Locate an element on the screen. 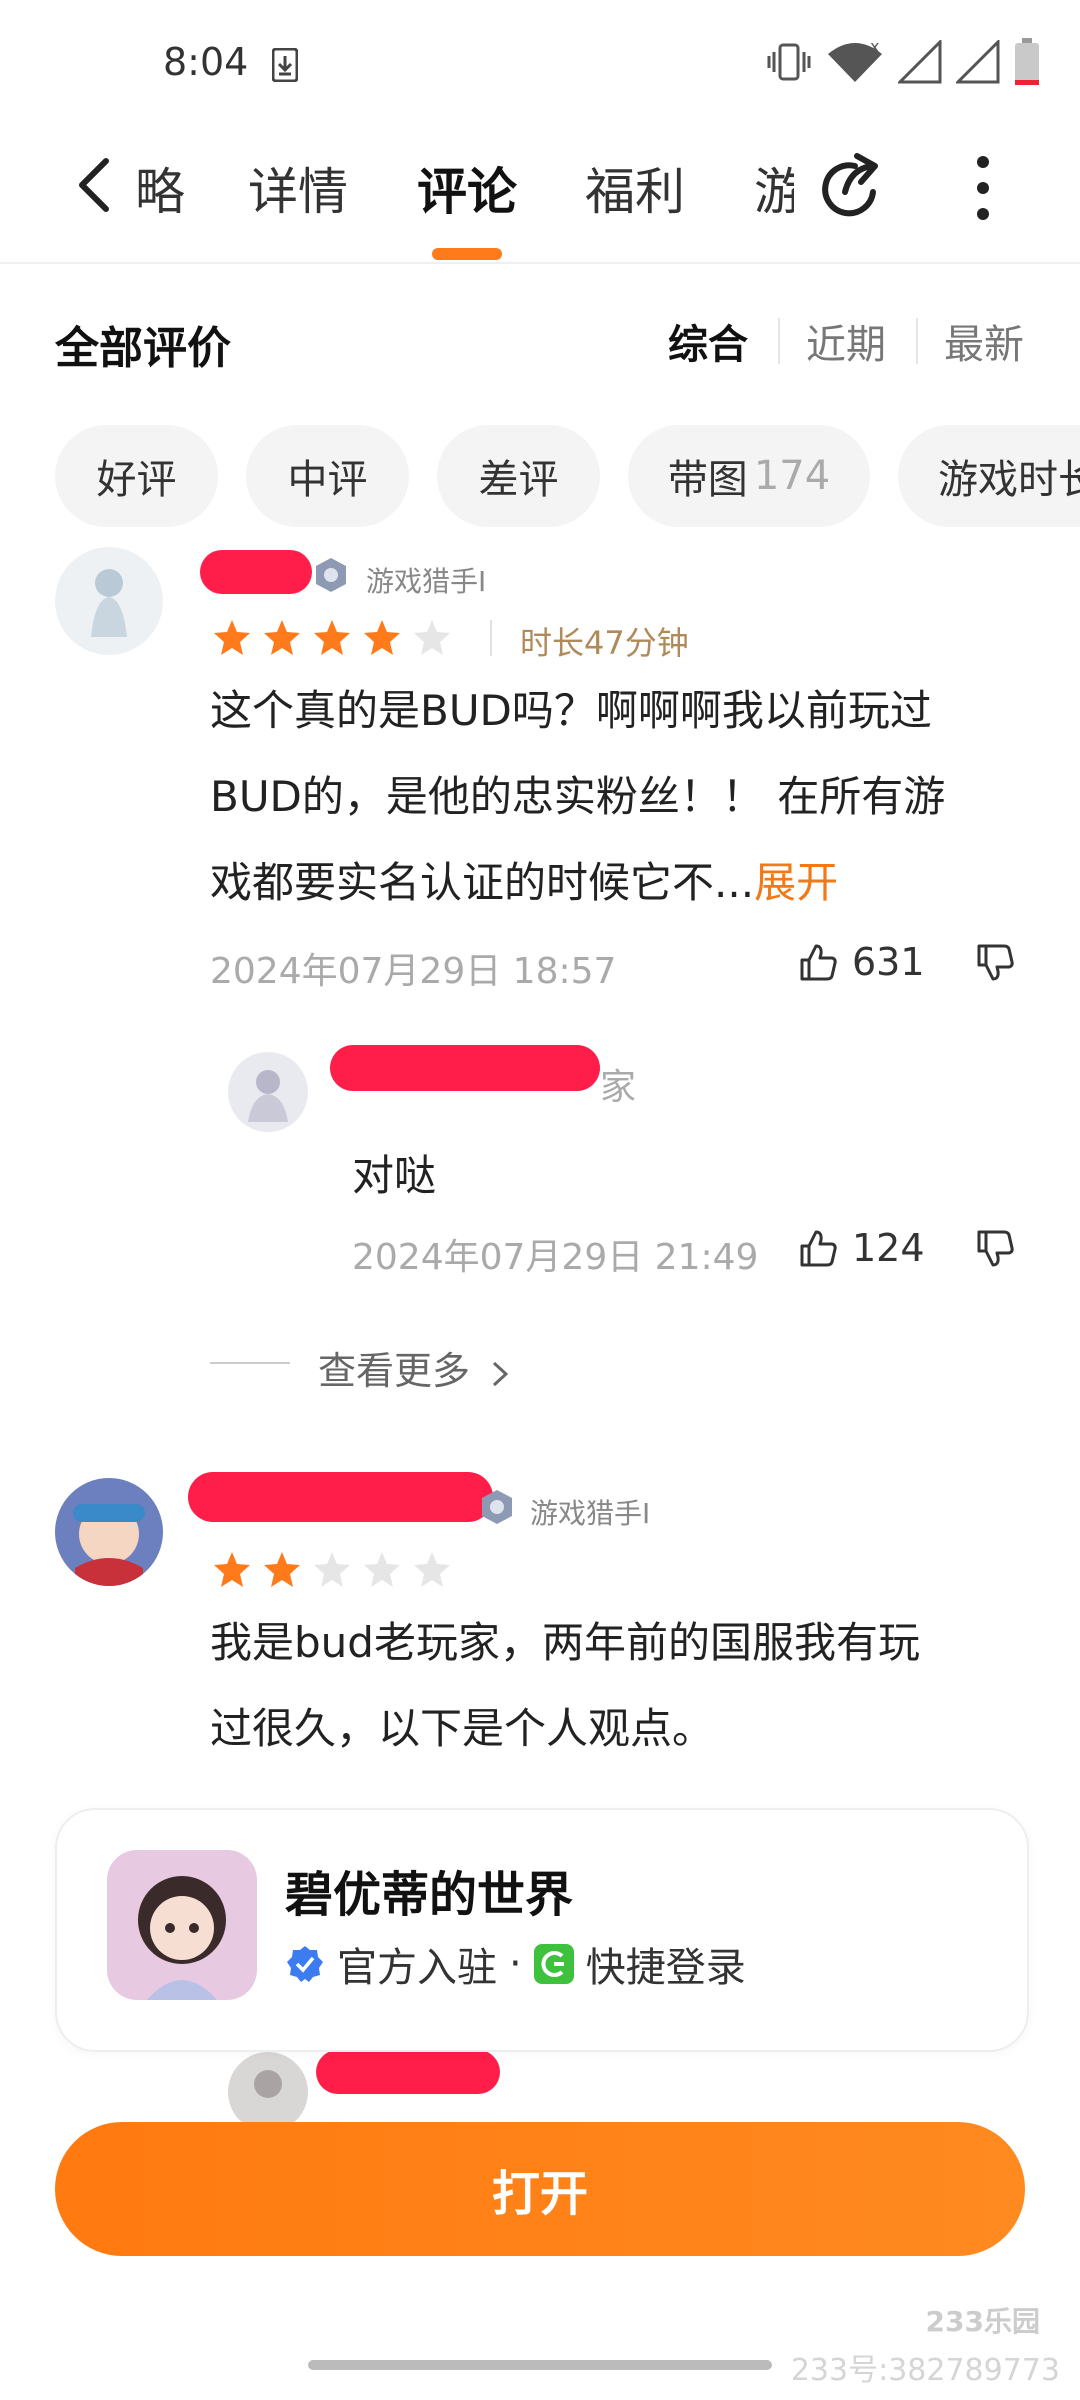  tab-benefits: 福利 is located at coordinates (635, 188).